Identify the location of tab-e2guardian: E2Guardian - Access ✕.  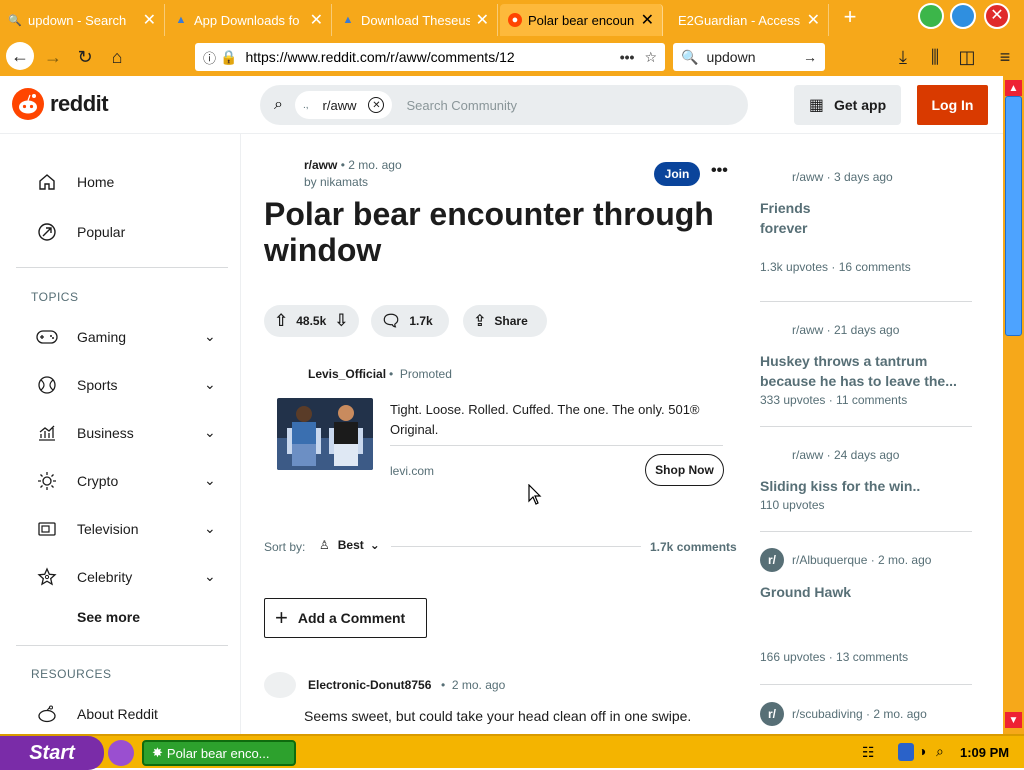
(746, 20).